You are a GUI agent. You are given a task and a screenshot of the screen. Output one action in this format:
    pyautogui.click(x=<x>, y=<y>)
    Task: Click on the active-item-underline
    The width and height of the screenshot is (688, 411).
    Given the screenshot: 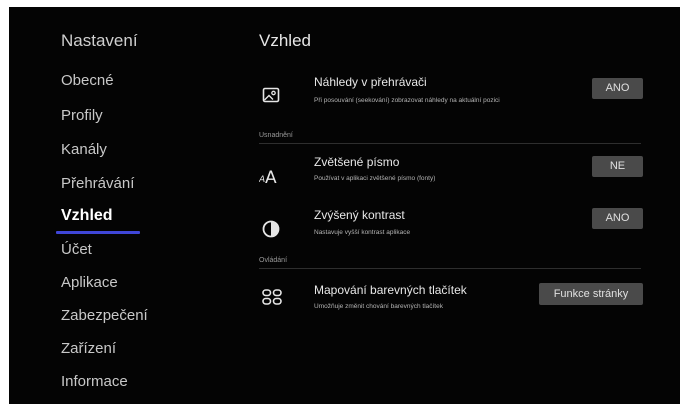 What is the action you would take?
    pyautogui.click(x=98, y=232)
    